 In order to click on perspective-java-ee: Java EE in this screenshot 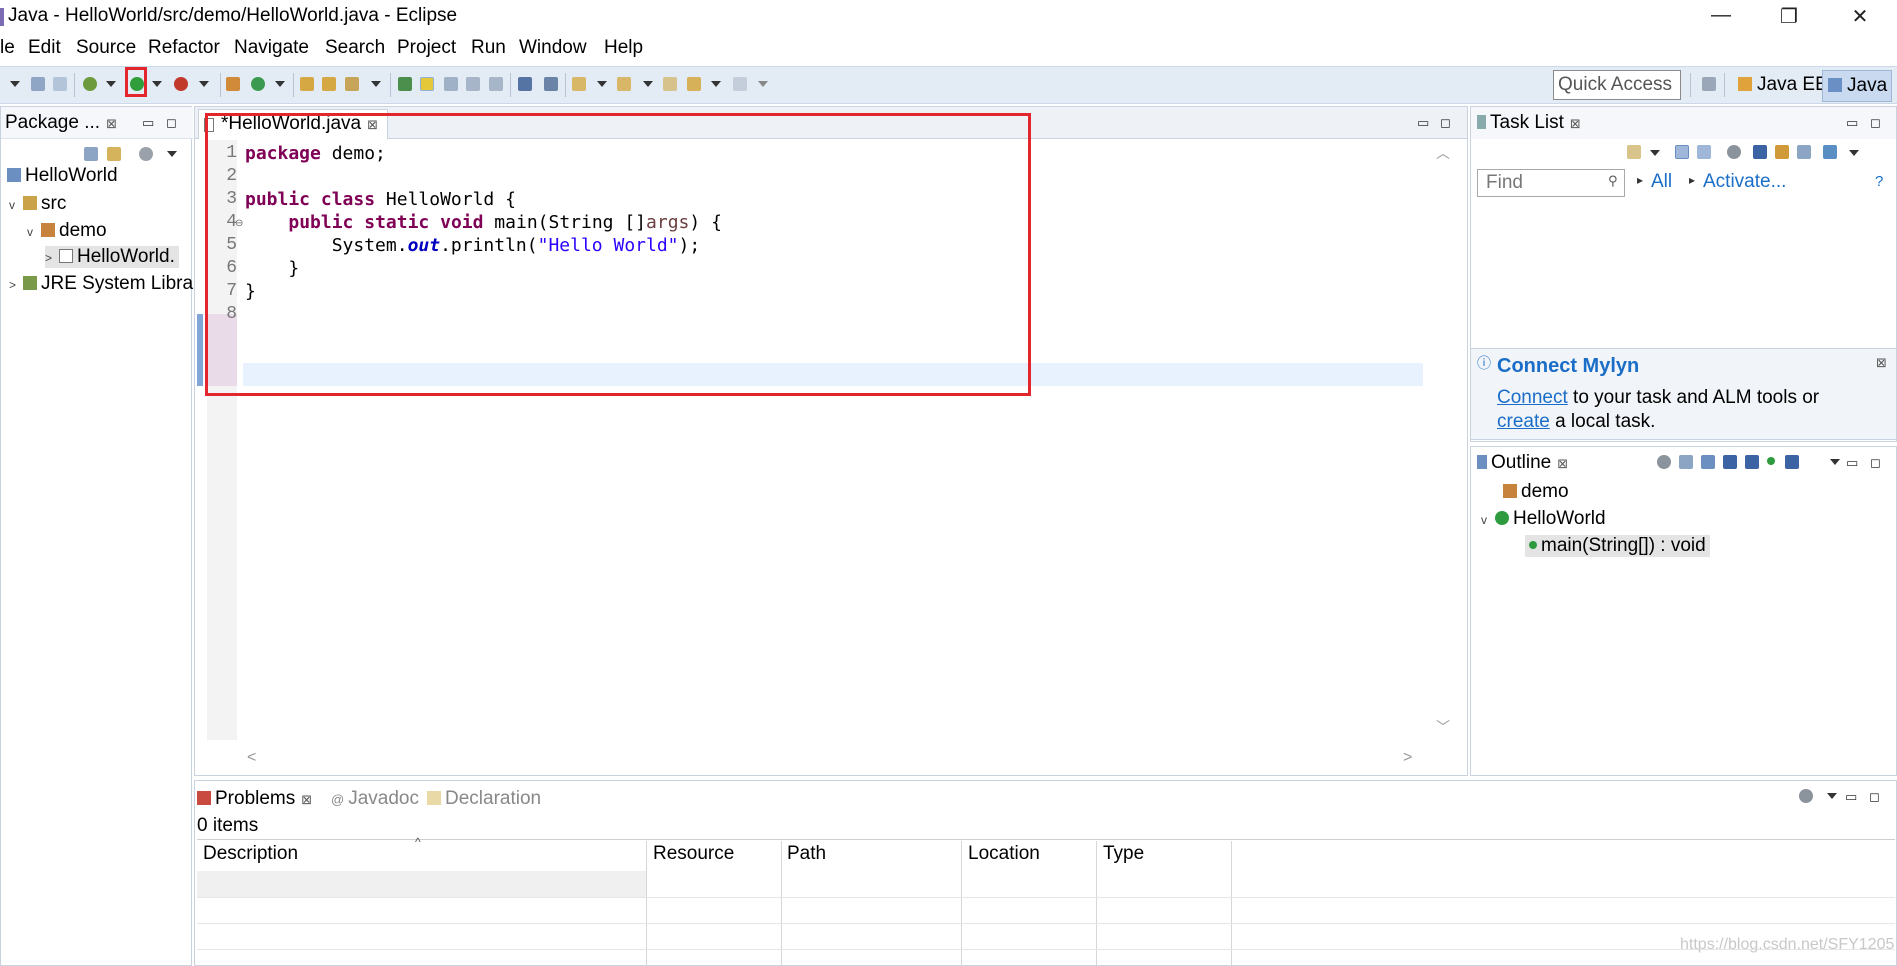, I will do `click(1782, 85)`.